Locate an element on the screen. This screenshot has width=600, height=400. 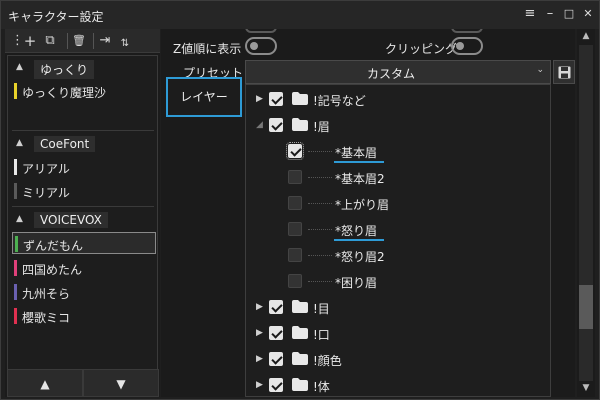
clipping-label: クリッピング is located at coordinates (421, 49).